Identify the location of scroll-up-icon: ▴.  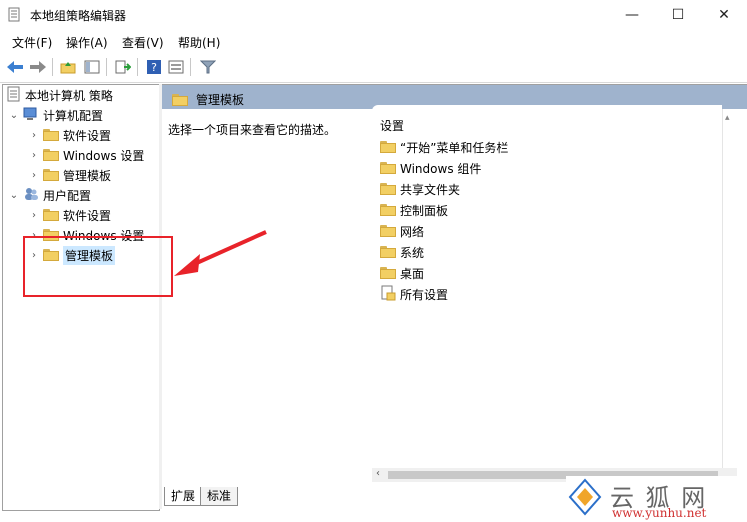
(727, 118).